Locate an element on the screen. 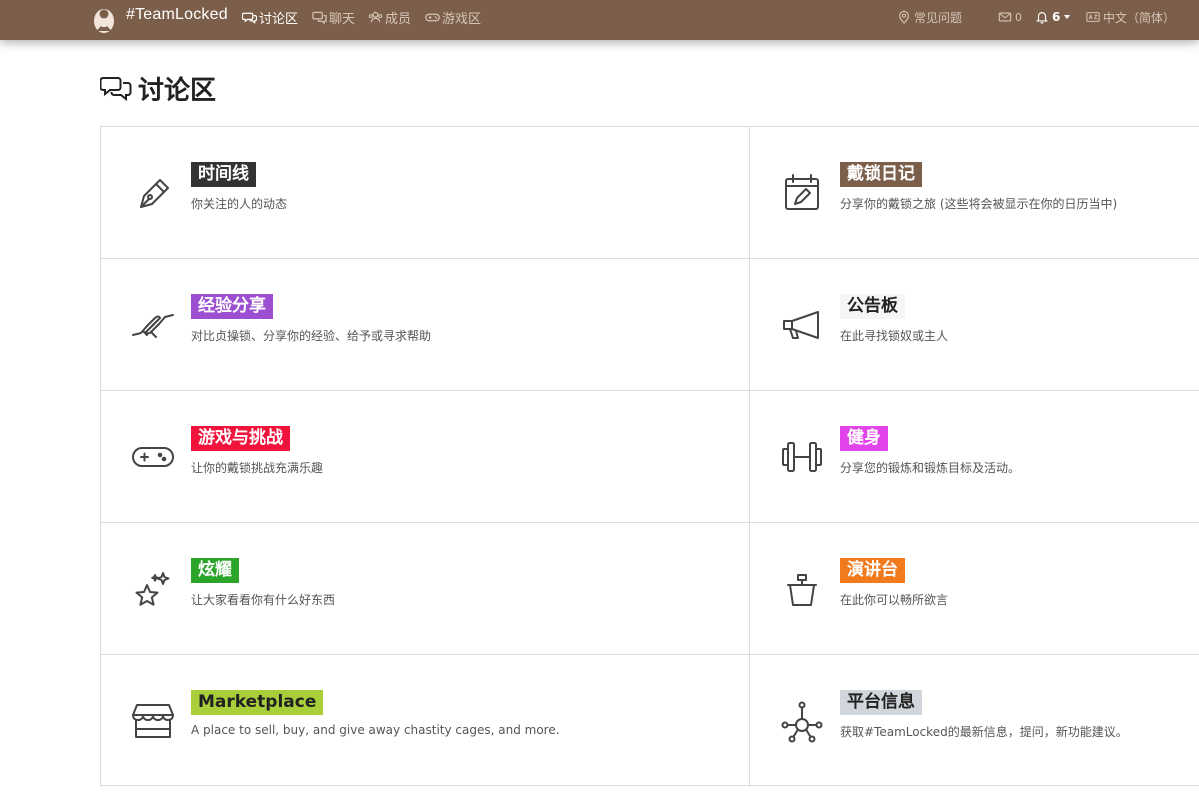 This screenshot has width=1199, height=800. page-heading: 讨论区 is located at coordinates (158, 88).